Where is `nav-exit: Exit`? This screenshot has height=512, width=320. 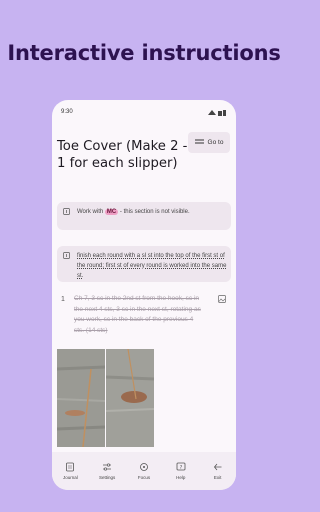
nav-exit: Exit is located at coordinates (218, 471).